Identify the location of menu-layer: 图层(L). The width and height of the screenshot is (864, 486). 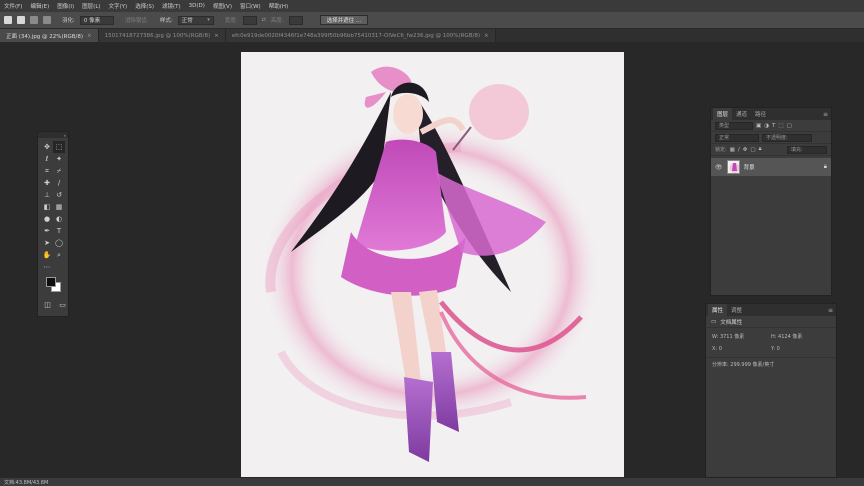
(91, 6).